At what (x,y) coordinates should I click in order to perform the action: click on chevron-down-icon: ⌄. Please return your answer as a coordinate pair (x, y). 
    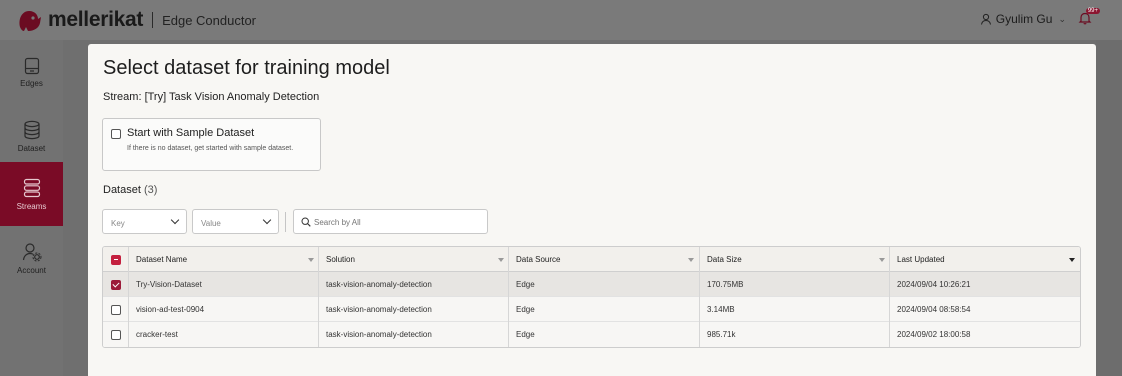
    Looking at the image, I should click on (1062, 18).